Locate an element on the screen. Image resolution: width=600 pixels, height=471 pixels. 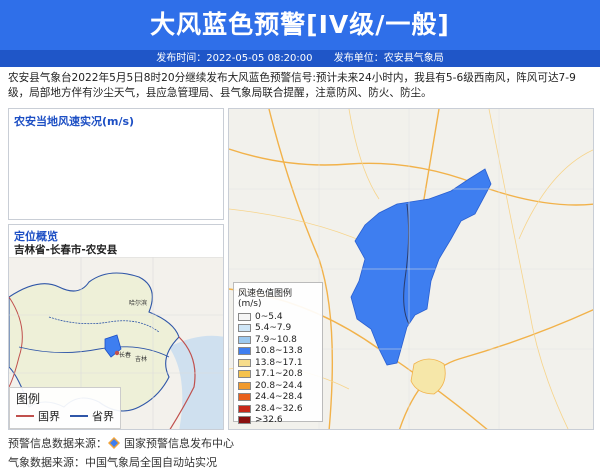
legend-row: 17.1~20.8 is located at coordinates (278, 375).